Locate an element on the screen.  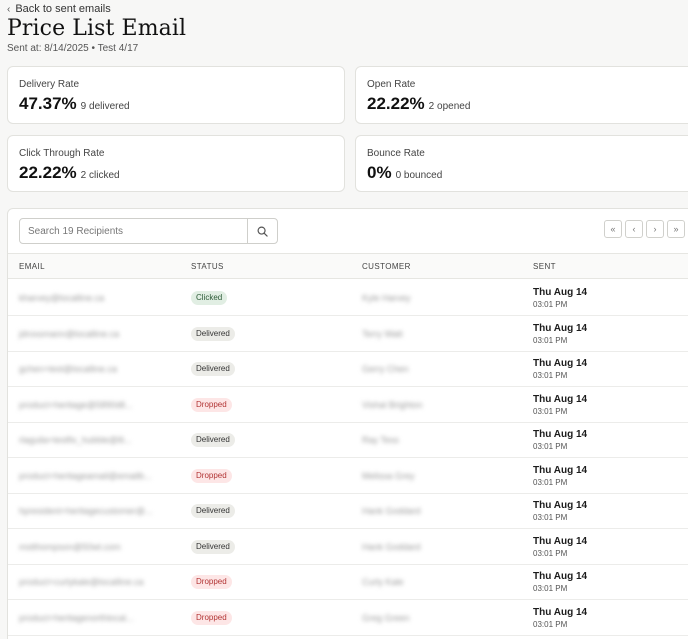
stat-sub: 0 bounced is located at coordinates (419, 175).